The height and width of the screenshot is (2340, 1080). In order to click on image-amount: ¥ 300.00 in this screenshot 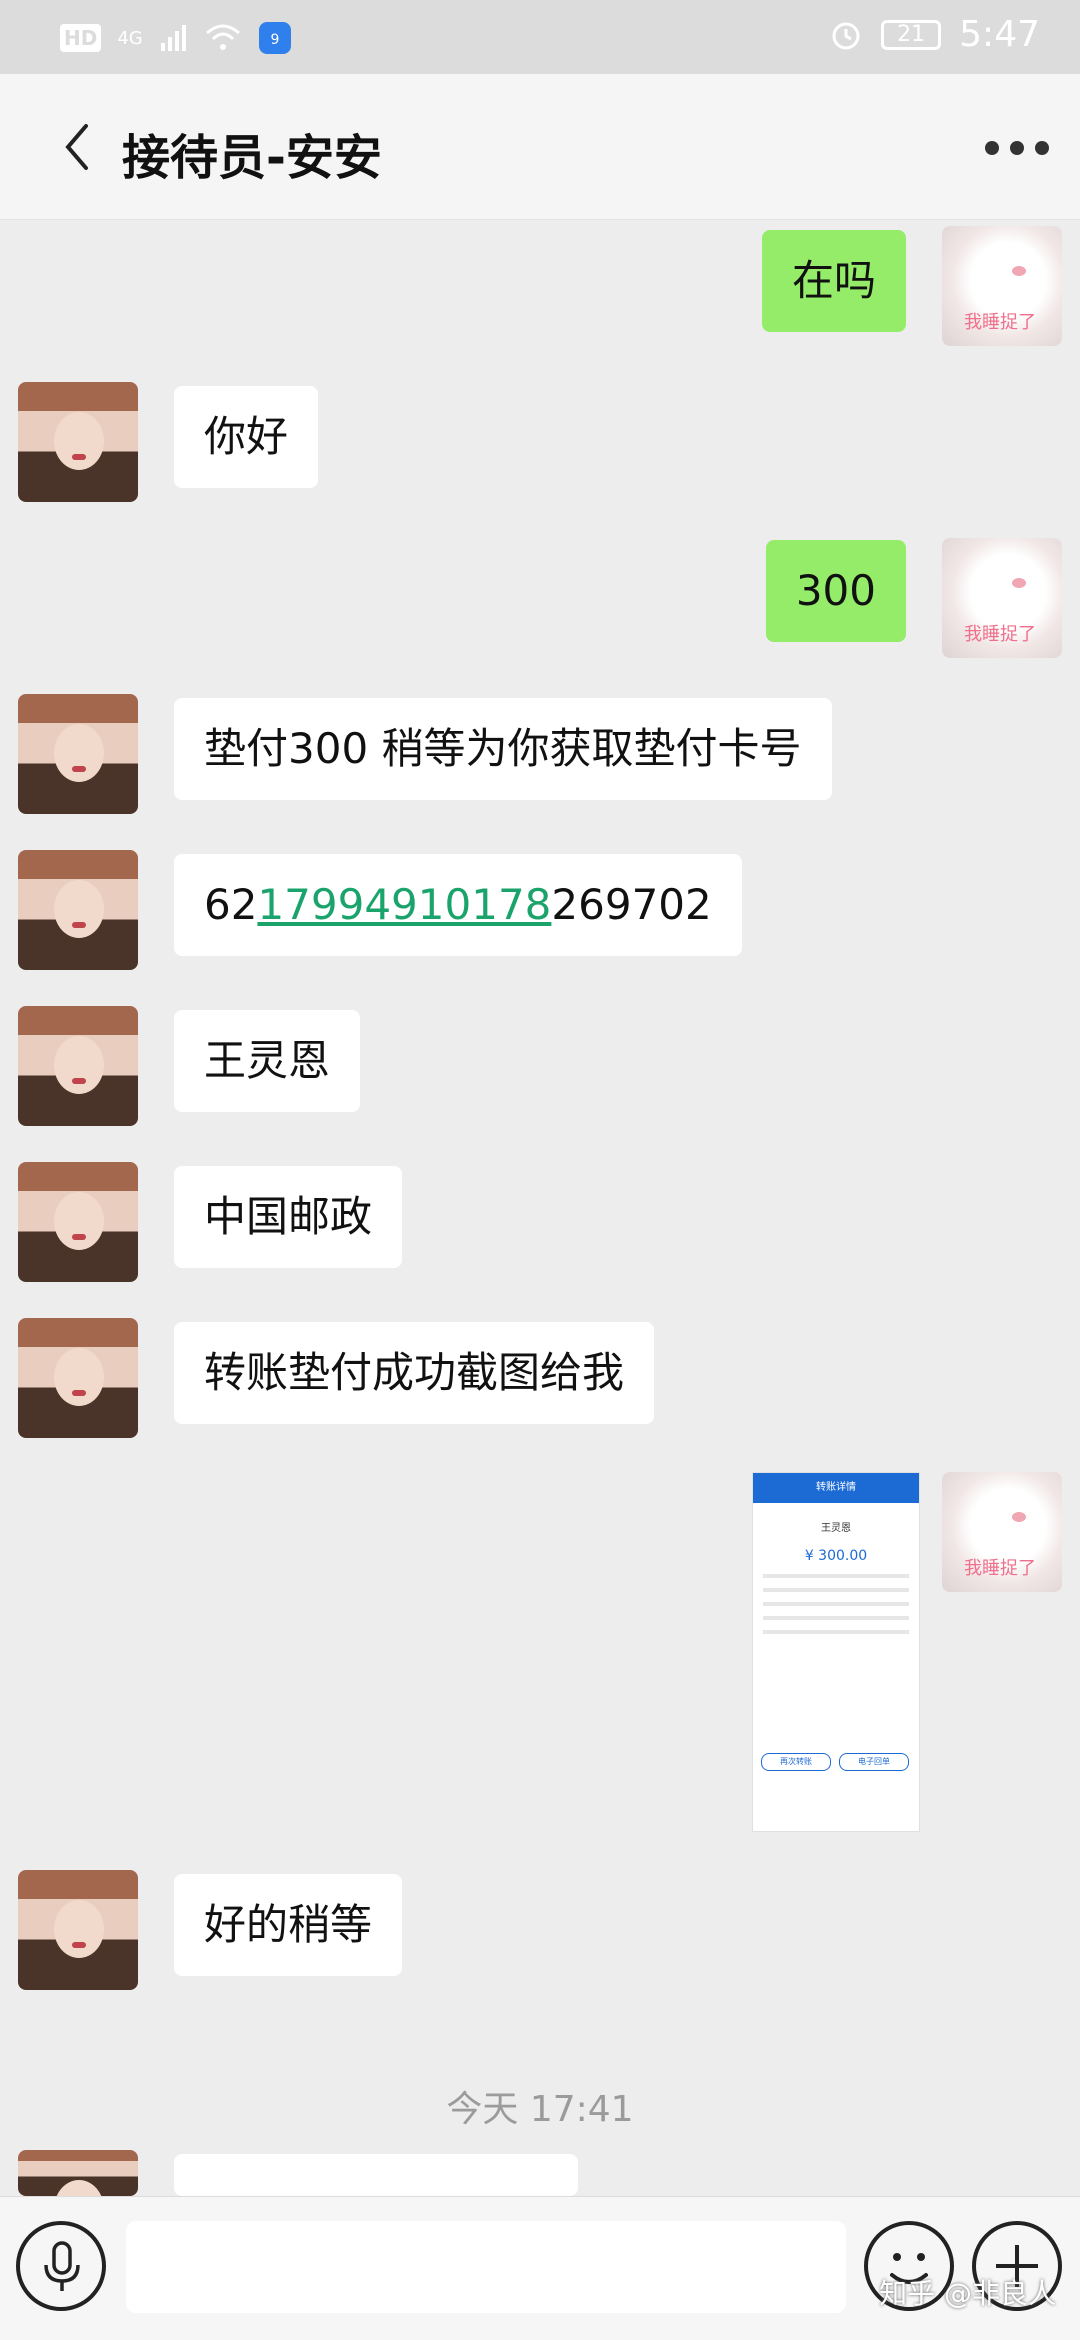, I will do `click(836, 1556)`.